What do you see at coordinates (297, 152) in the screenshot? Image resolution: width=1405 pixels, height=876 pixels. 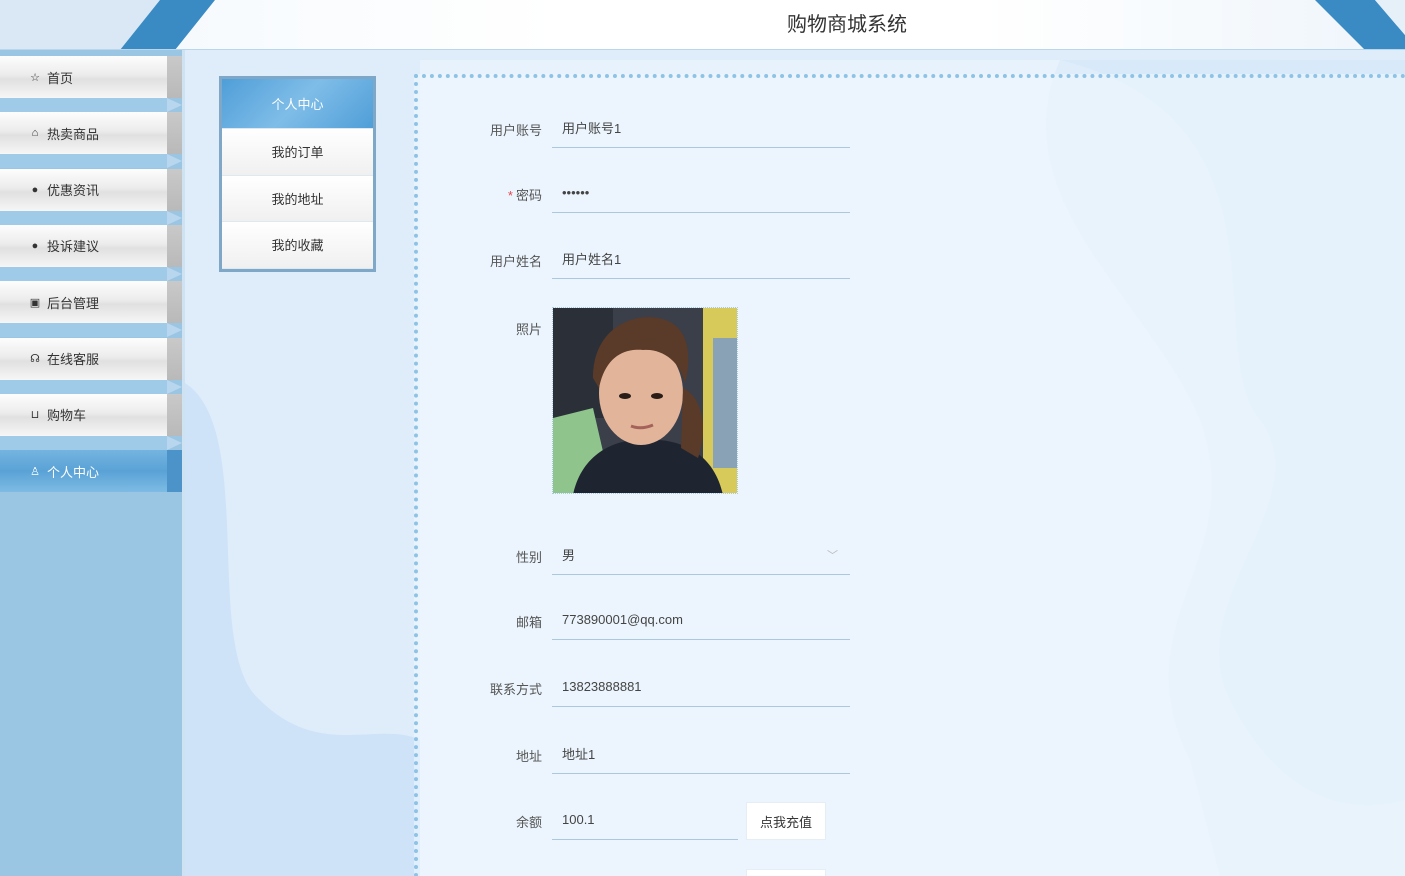 I see `submenu-item: 我的订单` at bounding box center [297, 152].